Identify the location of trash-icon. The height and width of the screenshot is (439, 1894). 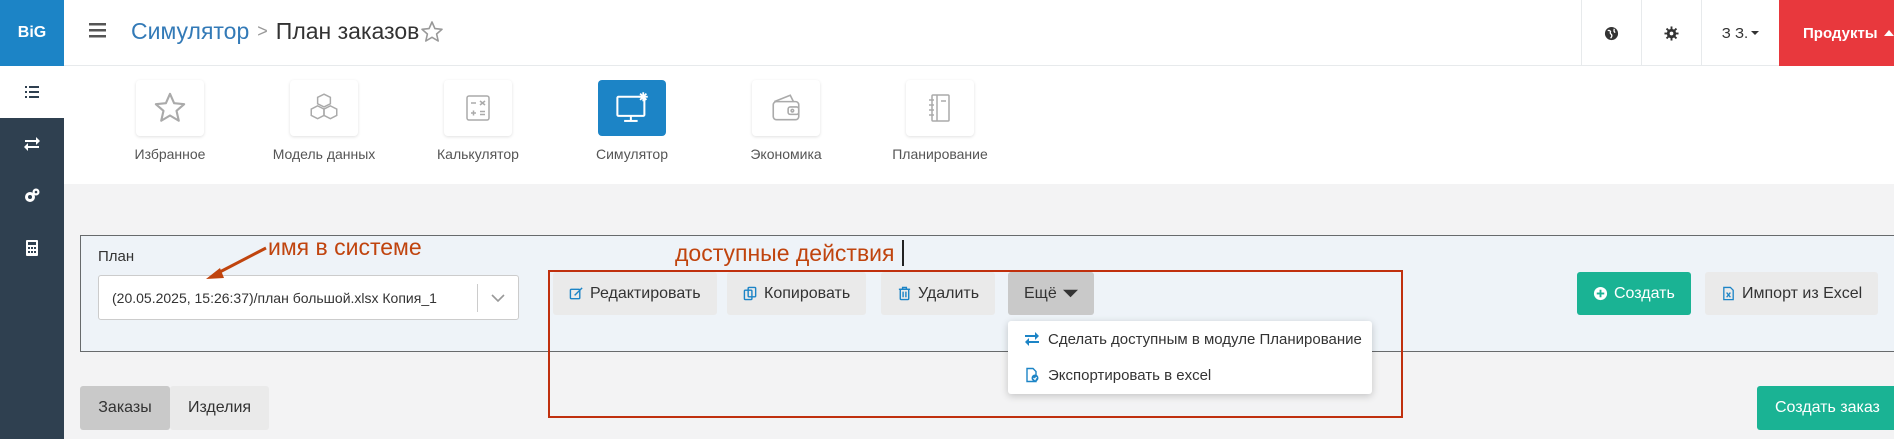
(904, 293).